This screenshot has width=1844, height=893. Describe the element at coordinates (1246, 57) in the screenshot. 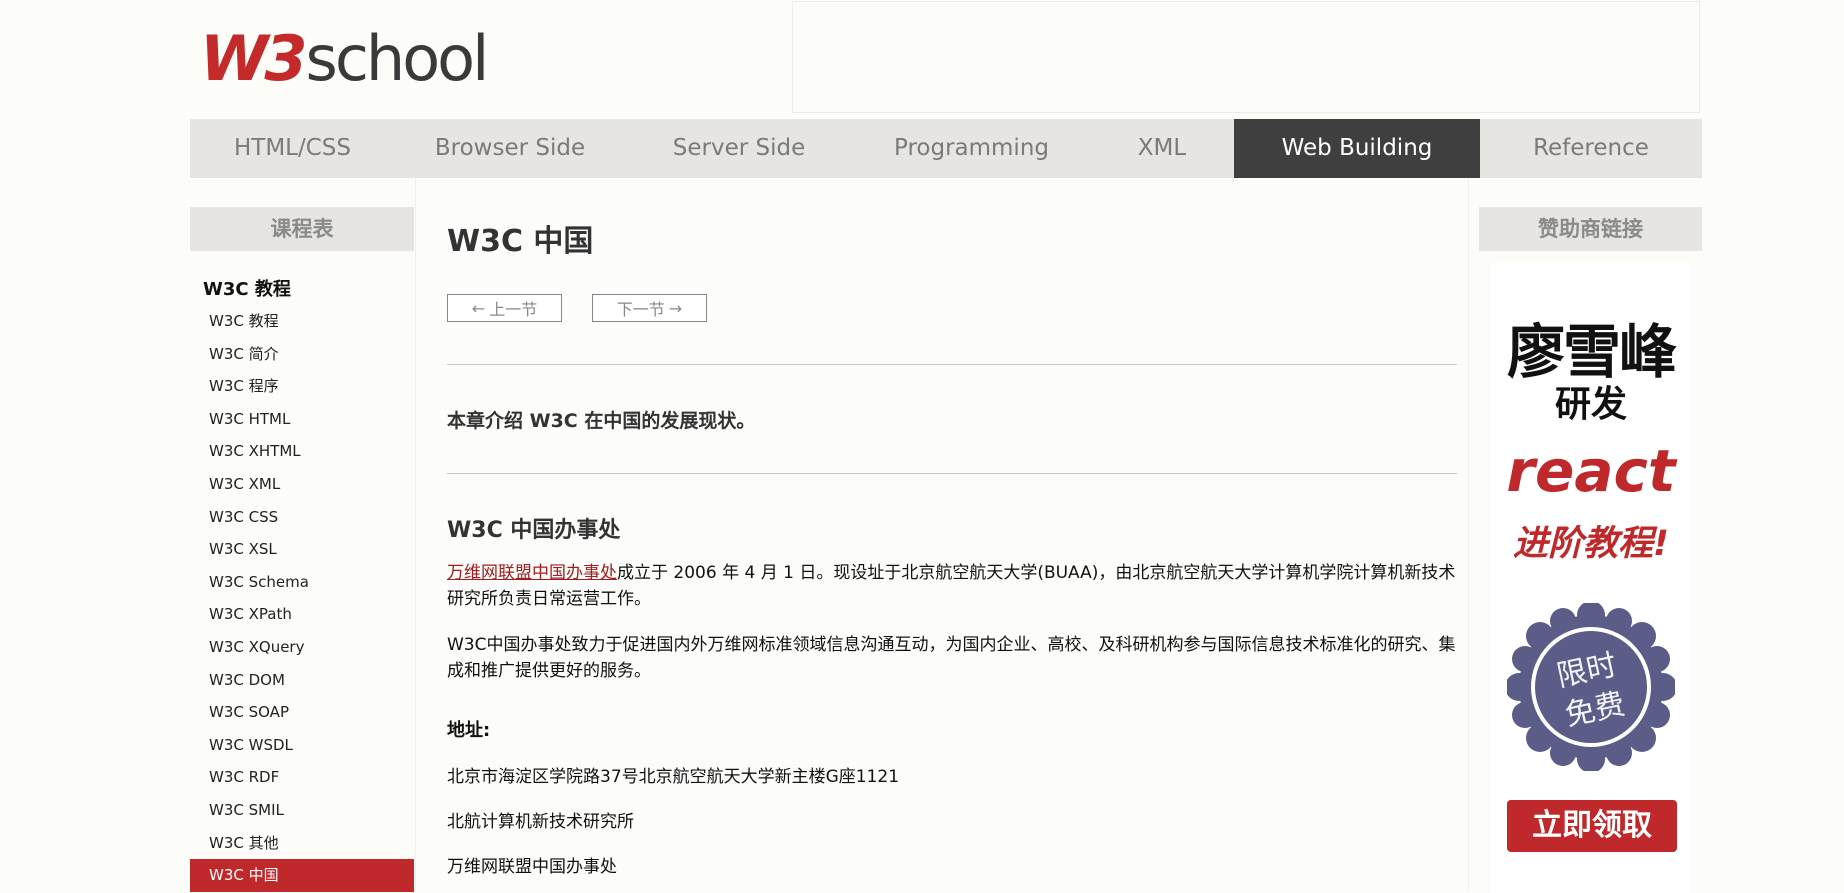

I see `header-ad-box` at that location.